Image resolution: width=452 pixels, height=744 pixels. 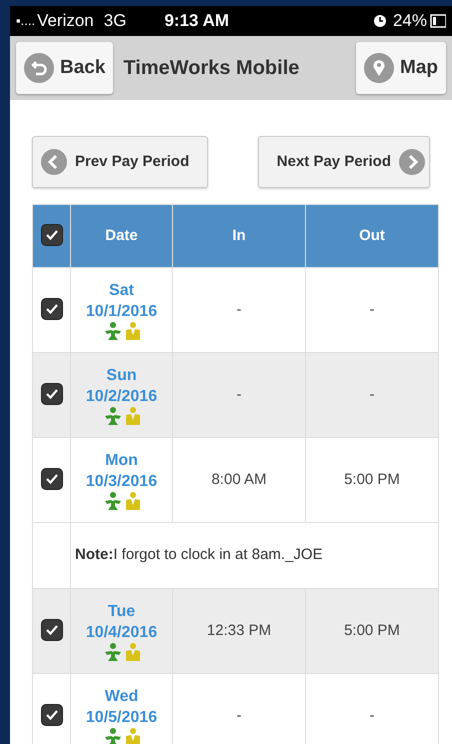 What do you see at coordinates (65, 68) in the screenshot?
I see `back-button: Back` at bounding box center [65, 68].